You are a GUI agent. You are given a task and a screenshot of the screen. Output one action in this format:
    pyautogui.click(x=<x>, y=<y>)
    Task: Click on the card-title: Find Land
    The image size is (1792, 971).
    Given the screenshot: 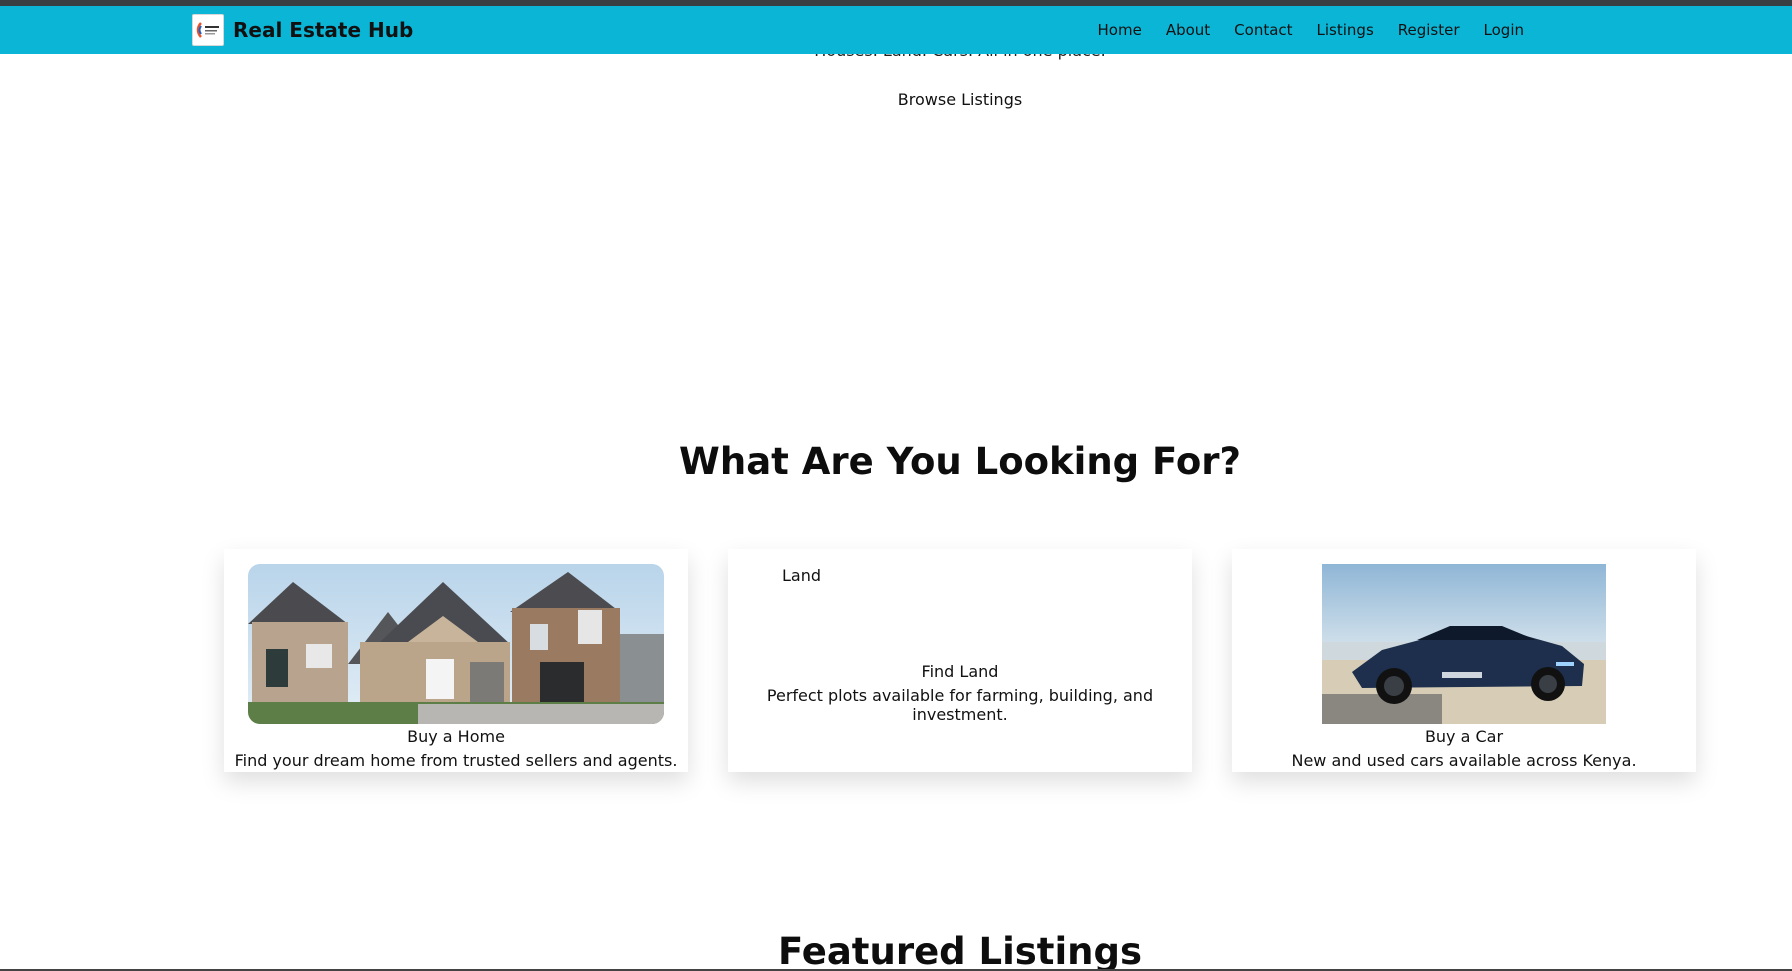 What is the action you would take?
    pyautogui.click(x=960, y=671)
    